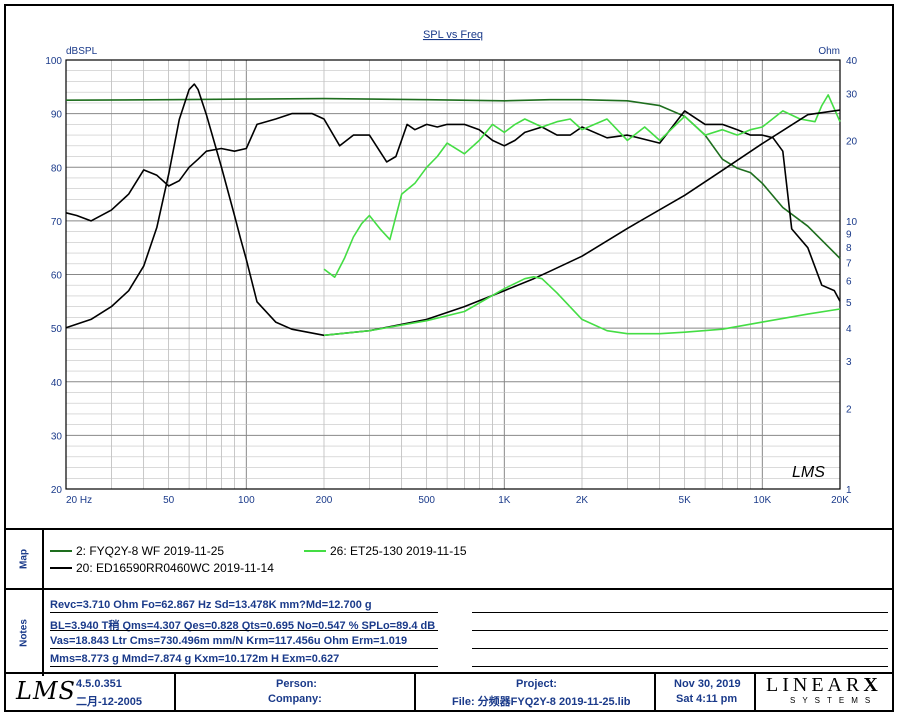 The width and height of the screenshot is (900, 718). I want to click on x-tick-label: 20 Hz, so click(79, 500).